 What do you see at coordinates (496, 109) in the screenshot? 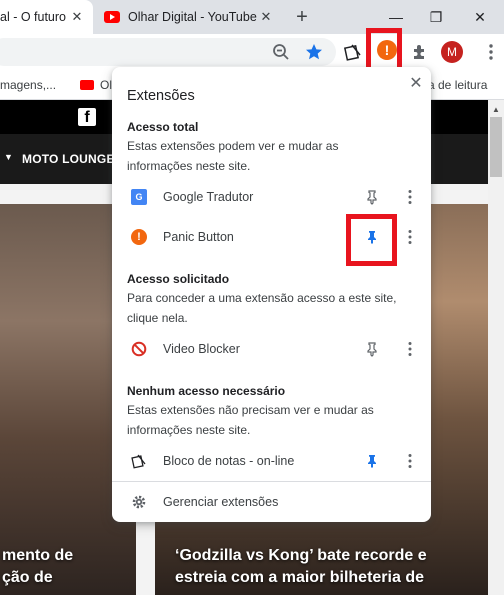
I see `scroll-up-icon: ▲` at bounding box center [496, 109].